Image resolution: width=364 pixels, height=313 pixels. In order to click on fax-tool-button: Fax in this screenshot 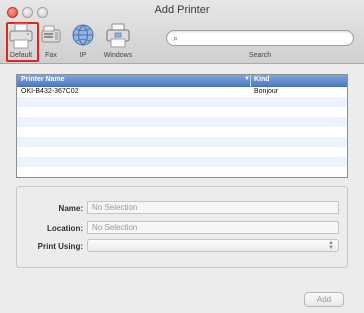, I will do `click(51, 42)`.